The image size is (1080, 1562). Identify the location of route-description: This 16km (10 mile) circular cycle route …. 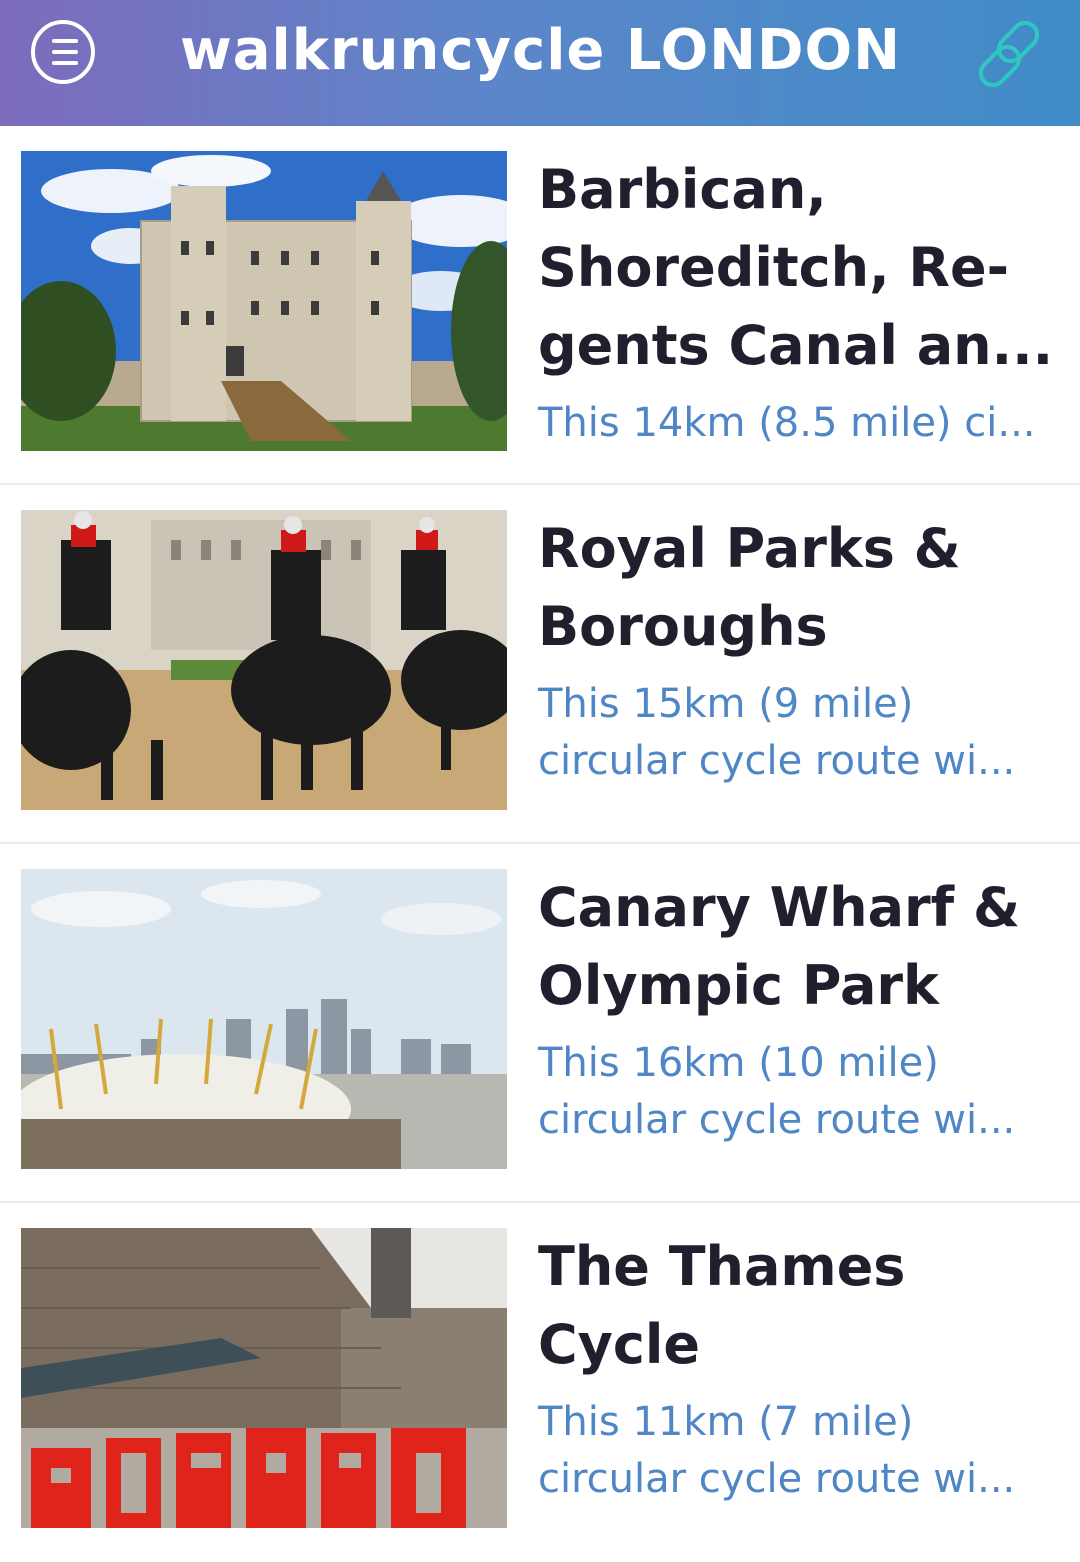
(777, 1091).